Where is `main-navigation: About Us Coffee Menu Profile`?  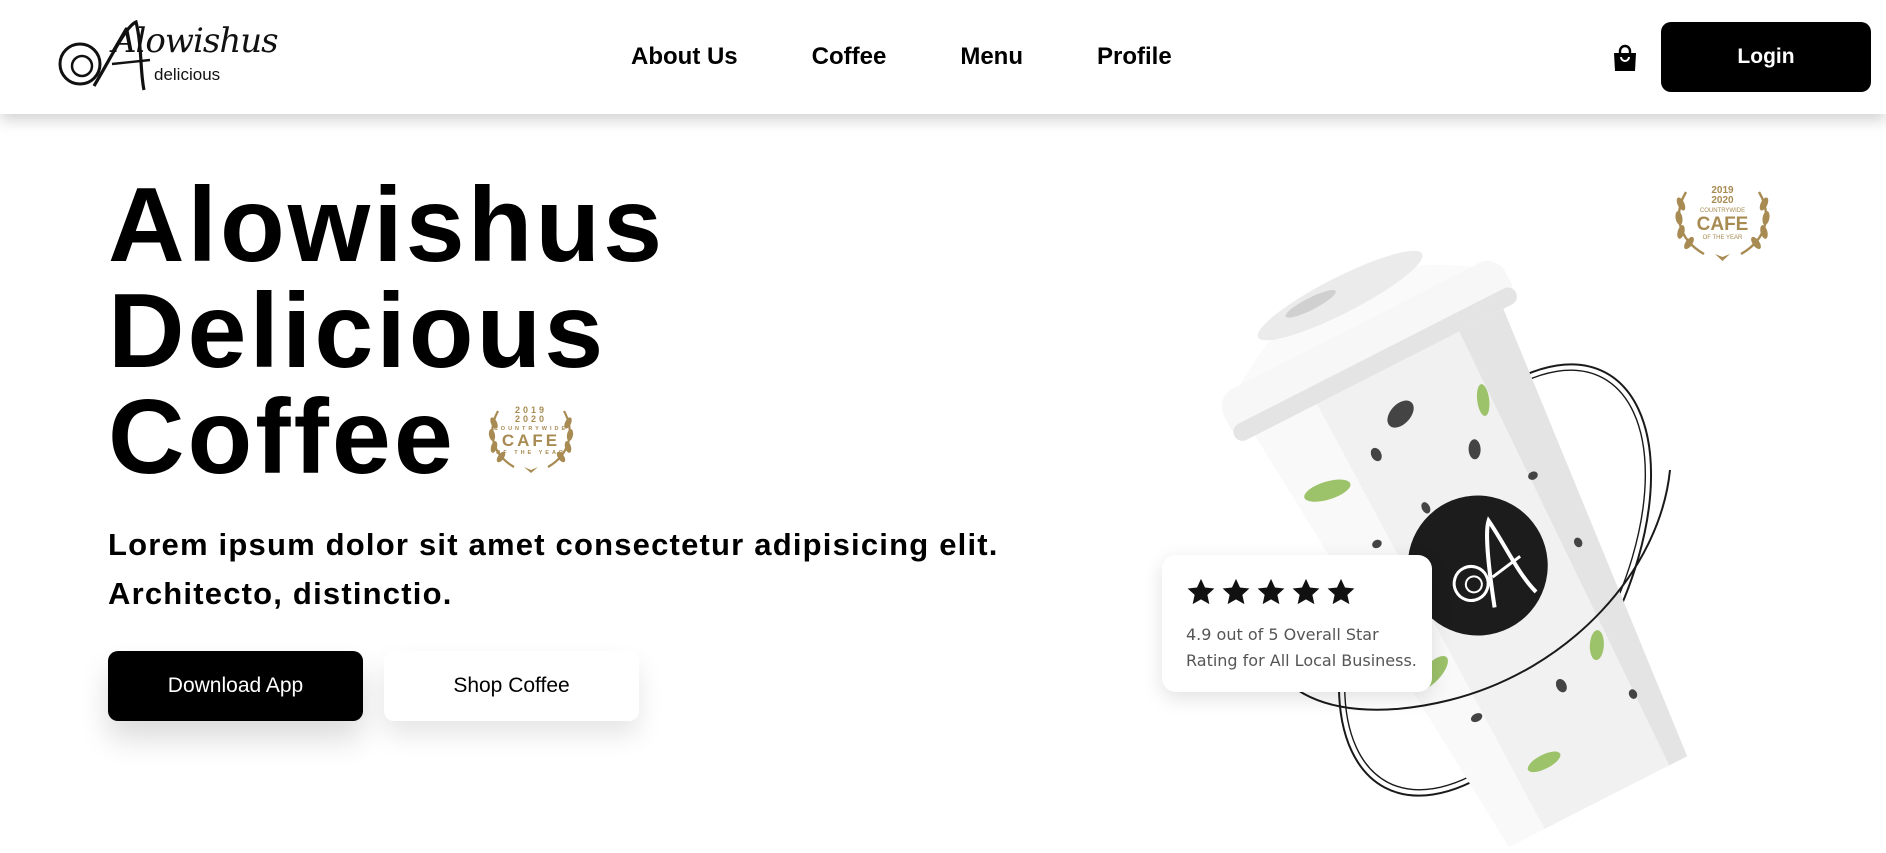
main-navigation: About Us Coffee Menu Profile is located at coordinates (901, 57).